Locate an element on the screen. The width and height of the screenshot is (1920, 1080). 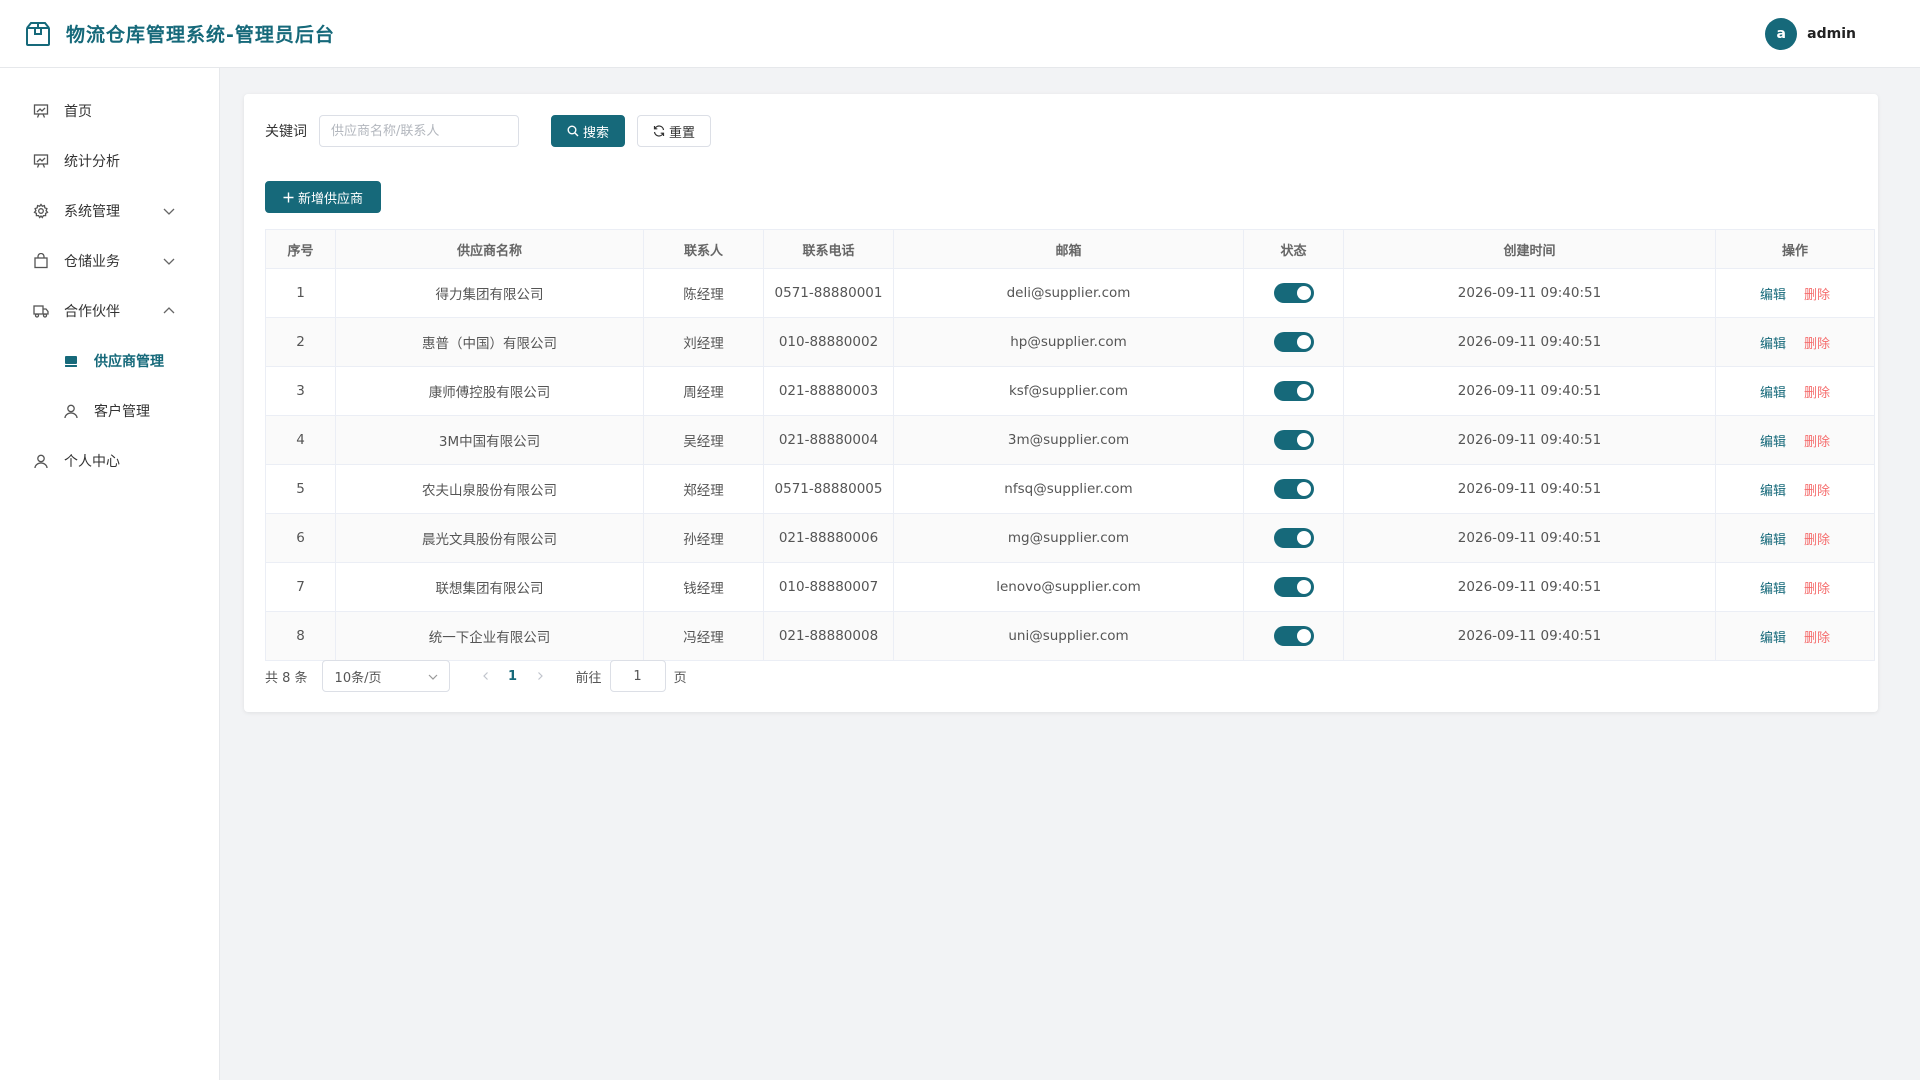
cell-contact: 钱经理 is located at coordinates (703, 587).